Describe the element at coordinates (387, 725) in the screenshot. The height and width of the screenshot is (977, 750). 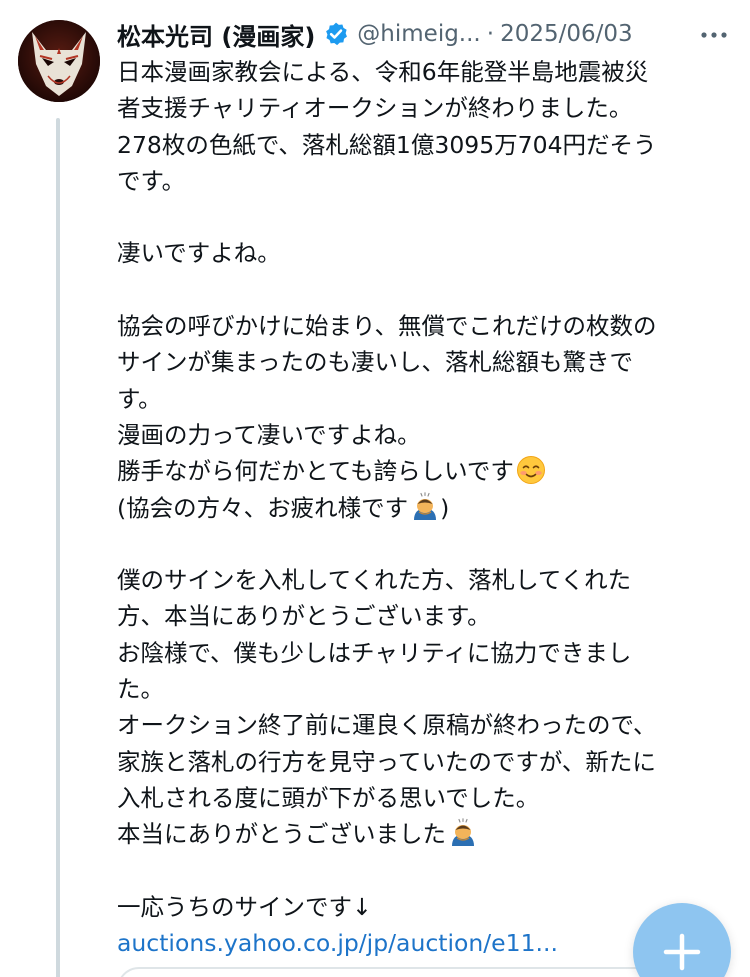
I see `tweet-line: オークション終了前に運良く原稿が終わったので、` at that location.